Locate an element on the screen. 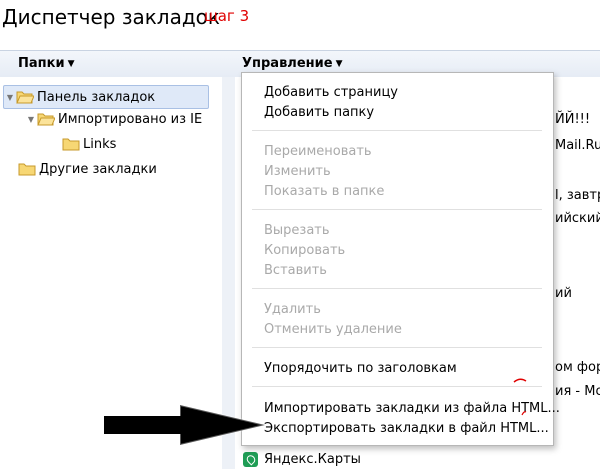  menu-item-undo-delete: Отменить удаление is located at coordinates (333, 329).